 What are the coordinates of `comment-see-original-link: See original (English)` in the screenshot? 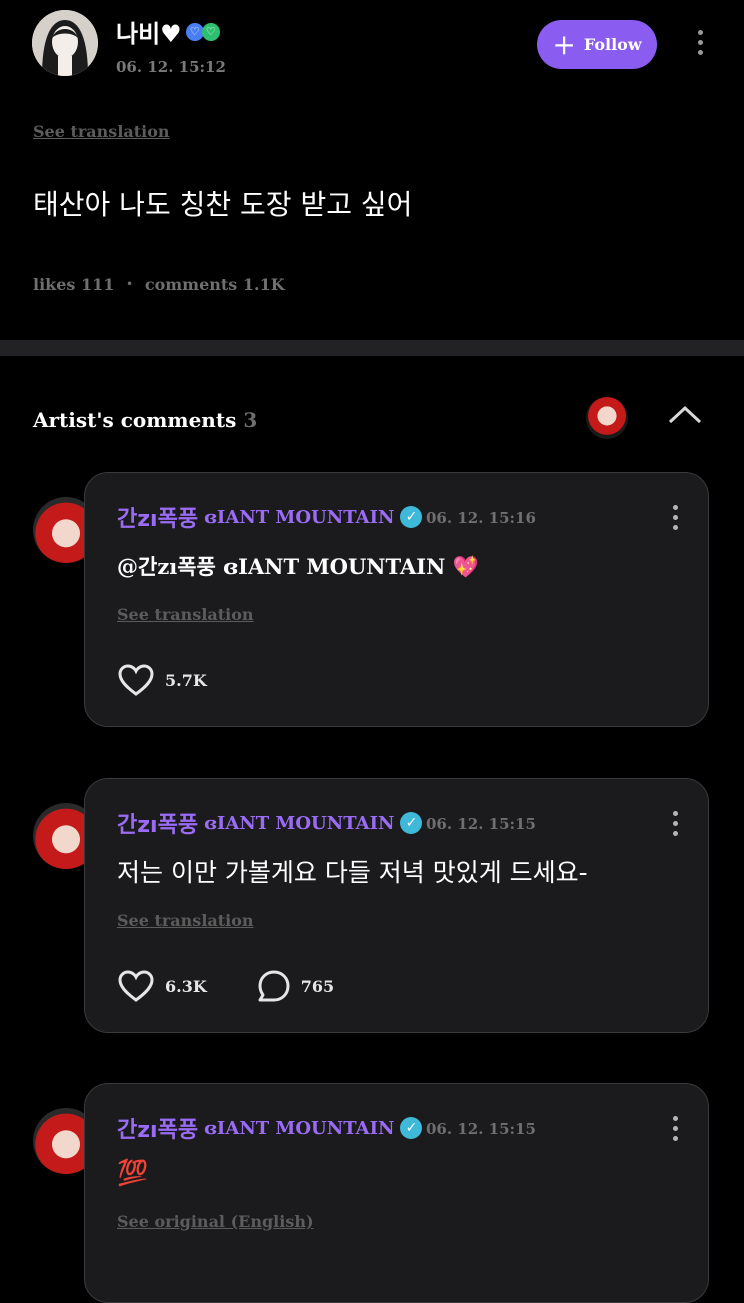 It's located at (215, 1221).